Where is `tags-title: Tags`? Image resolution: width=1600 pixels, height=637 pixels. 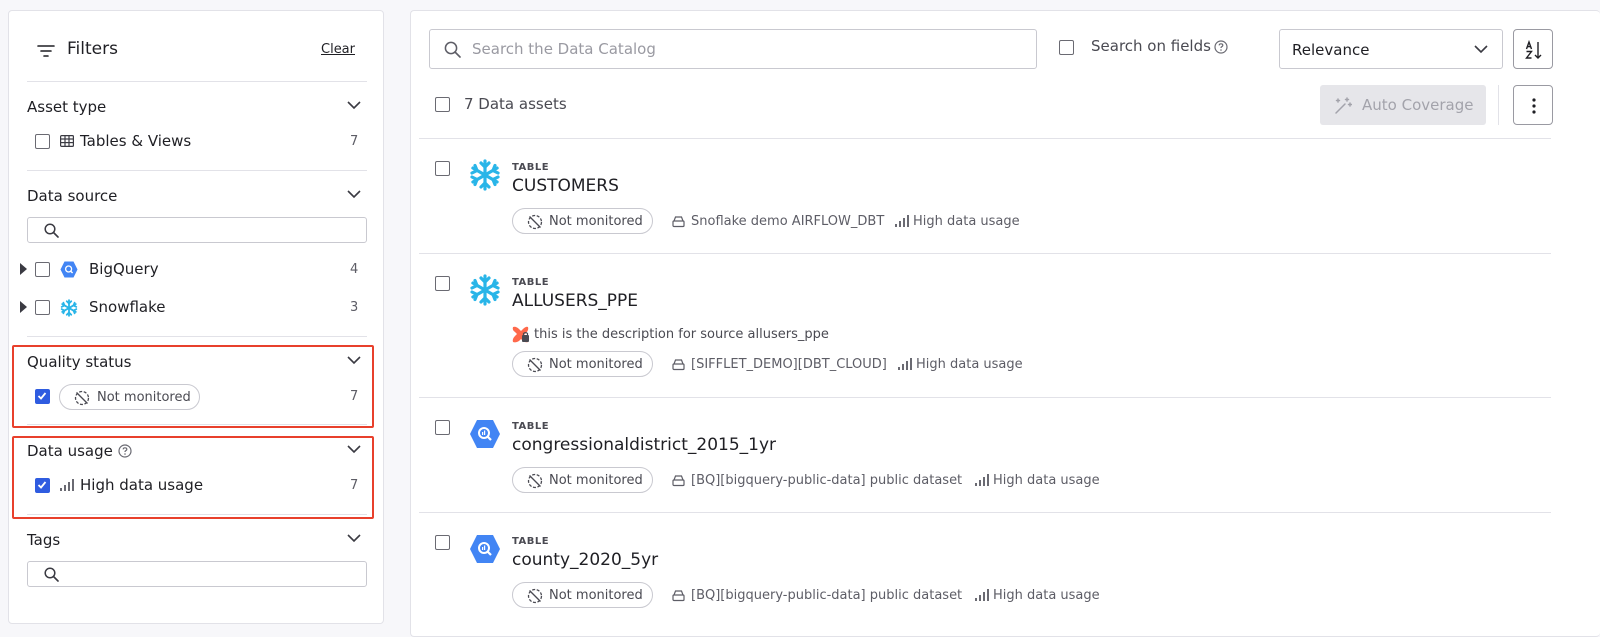 tags-title: Tags is located at coordinates (44, 540).